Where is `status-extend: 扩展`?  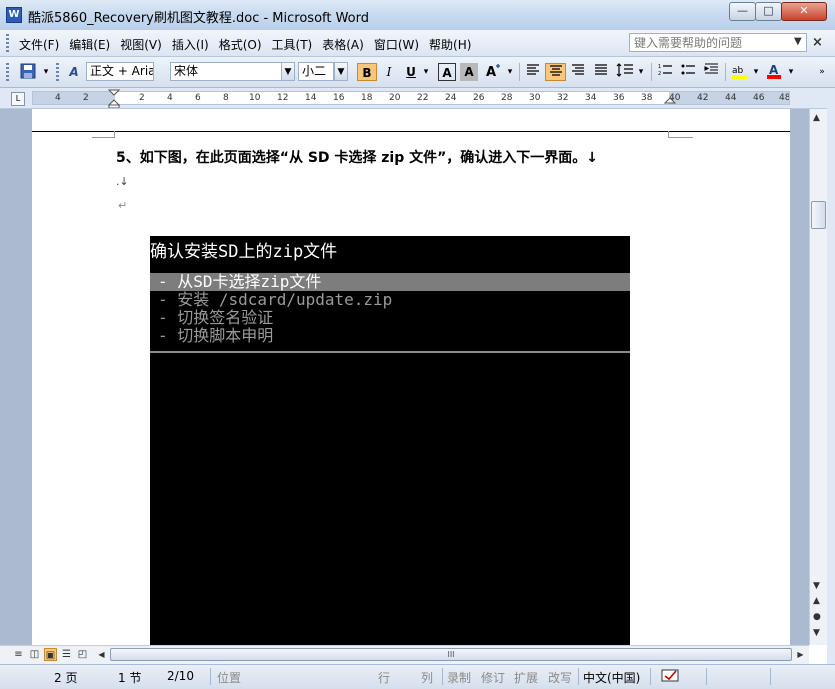
status-extend: 扩展 is located at coordinates (526, 677).